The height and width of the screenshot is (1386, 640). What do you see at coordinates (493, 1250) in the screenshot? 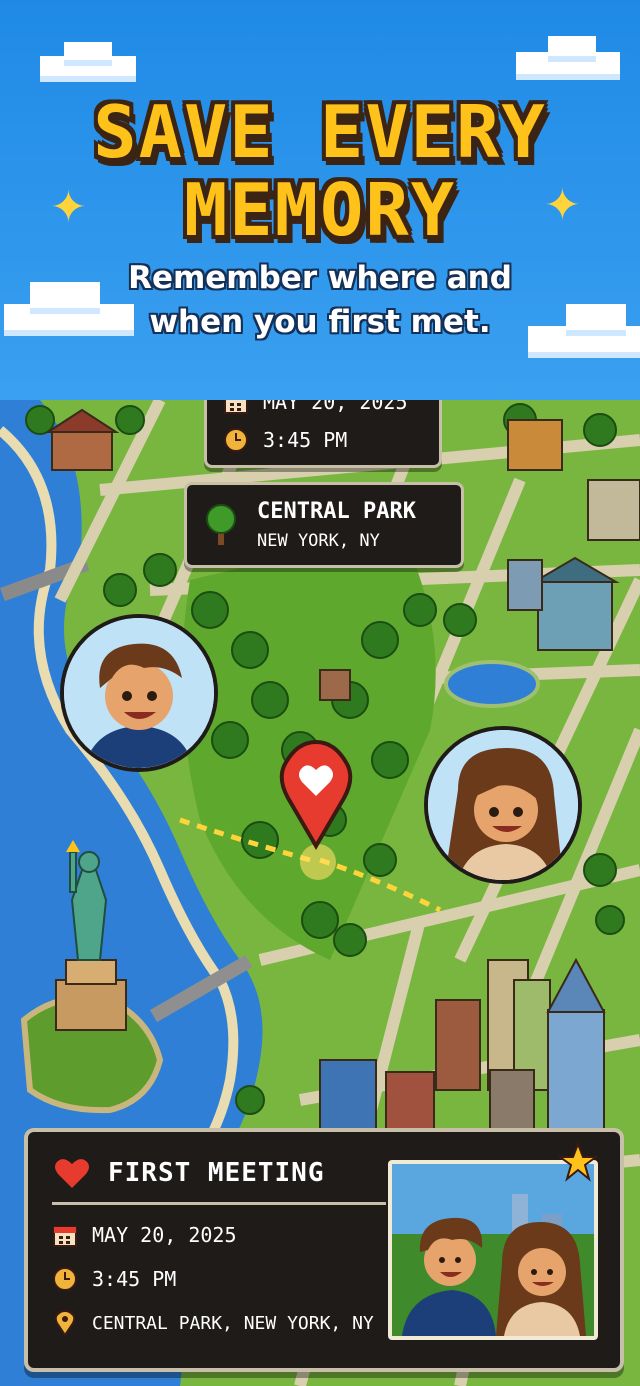
I see `couple-photo` at bounding box center [493, 1250].